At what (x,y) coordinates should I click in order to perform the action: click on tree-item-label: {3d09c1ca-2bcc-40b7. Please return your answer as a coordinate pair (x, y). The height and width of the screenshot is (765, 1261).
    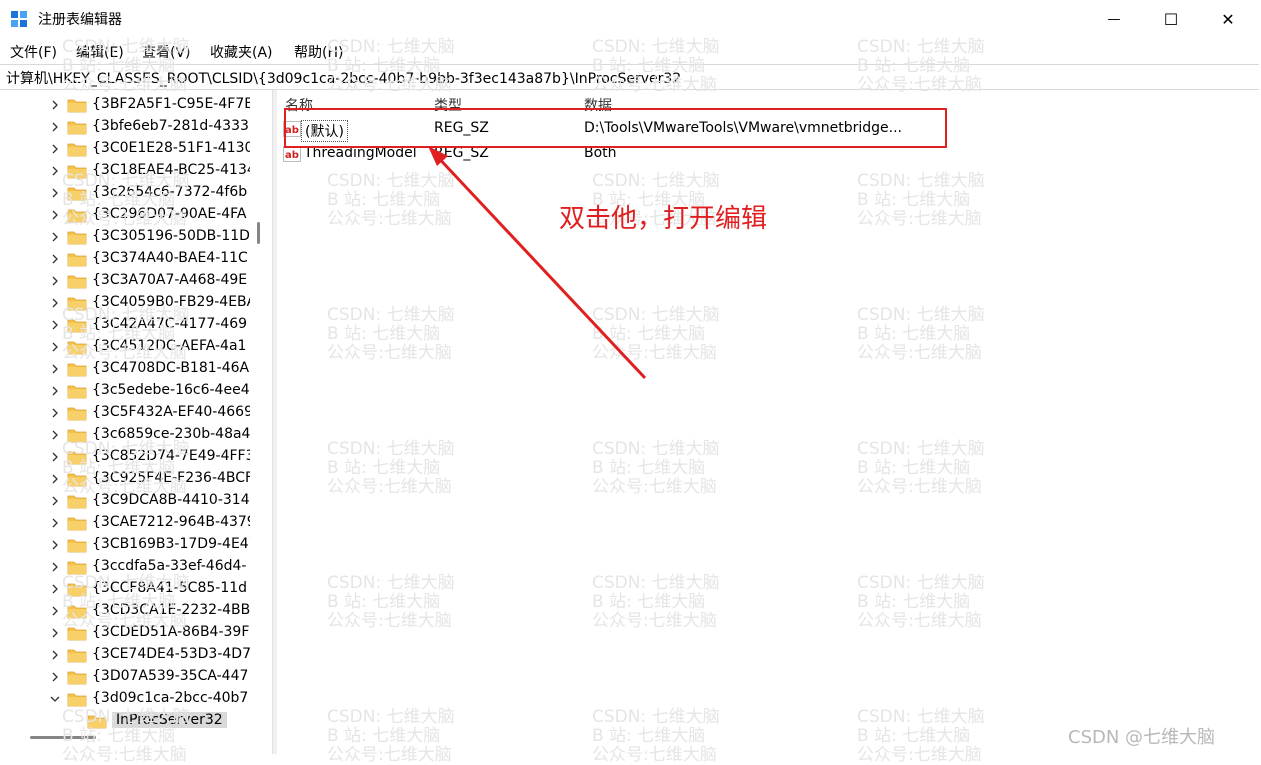
    Looking at the image, I should click on (170, 698).